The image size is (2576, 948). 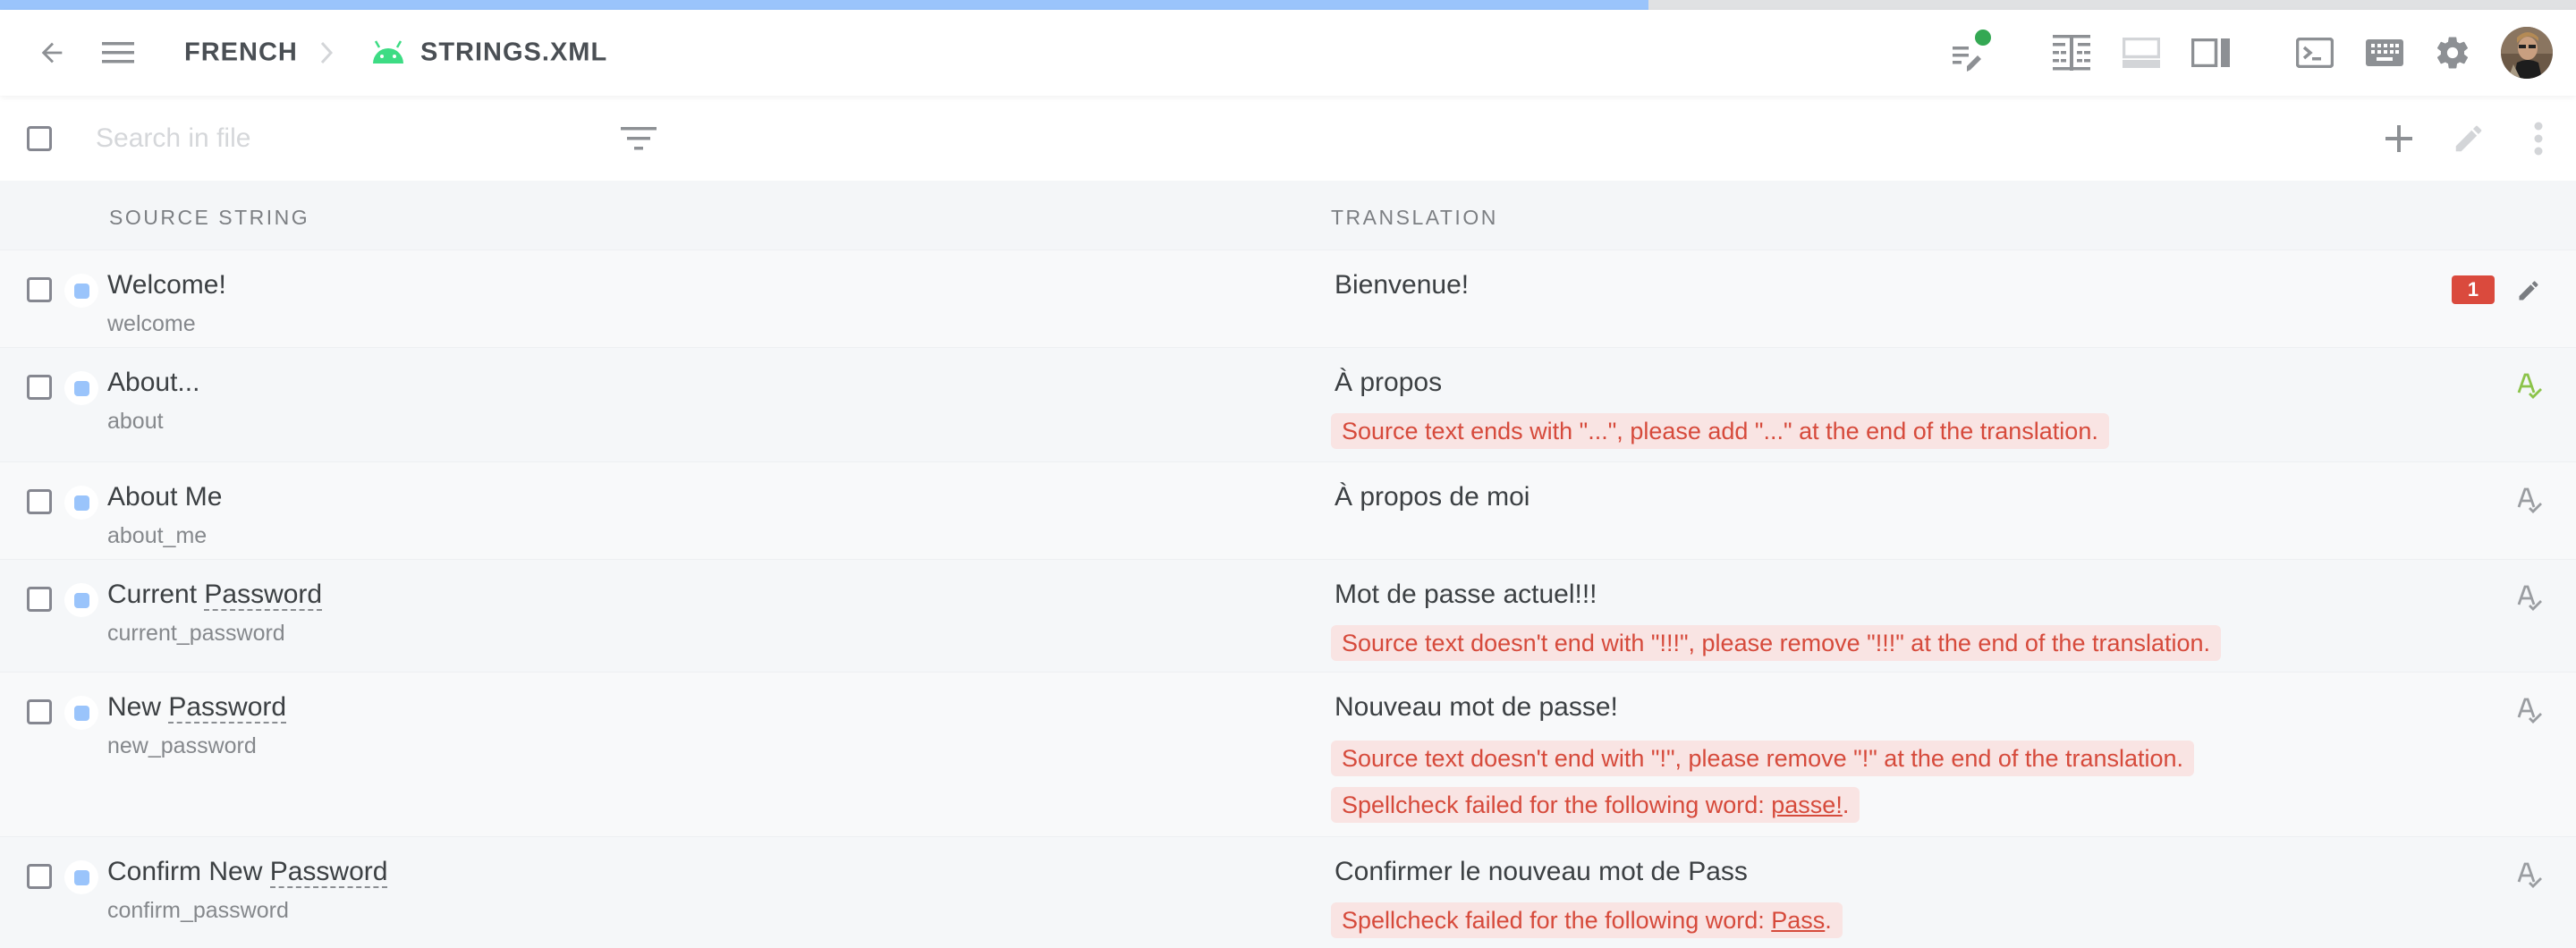 What do you see at coordinates (326, 52) in the screenshot?
I see `chevron-right-icon` at bounding box center [326, 52].